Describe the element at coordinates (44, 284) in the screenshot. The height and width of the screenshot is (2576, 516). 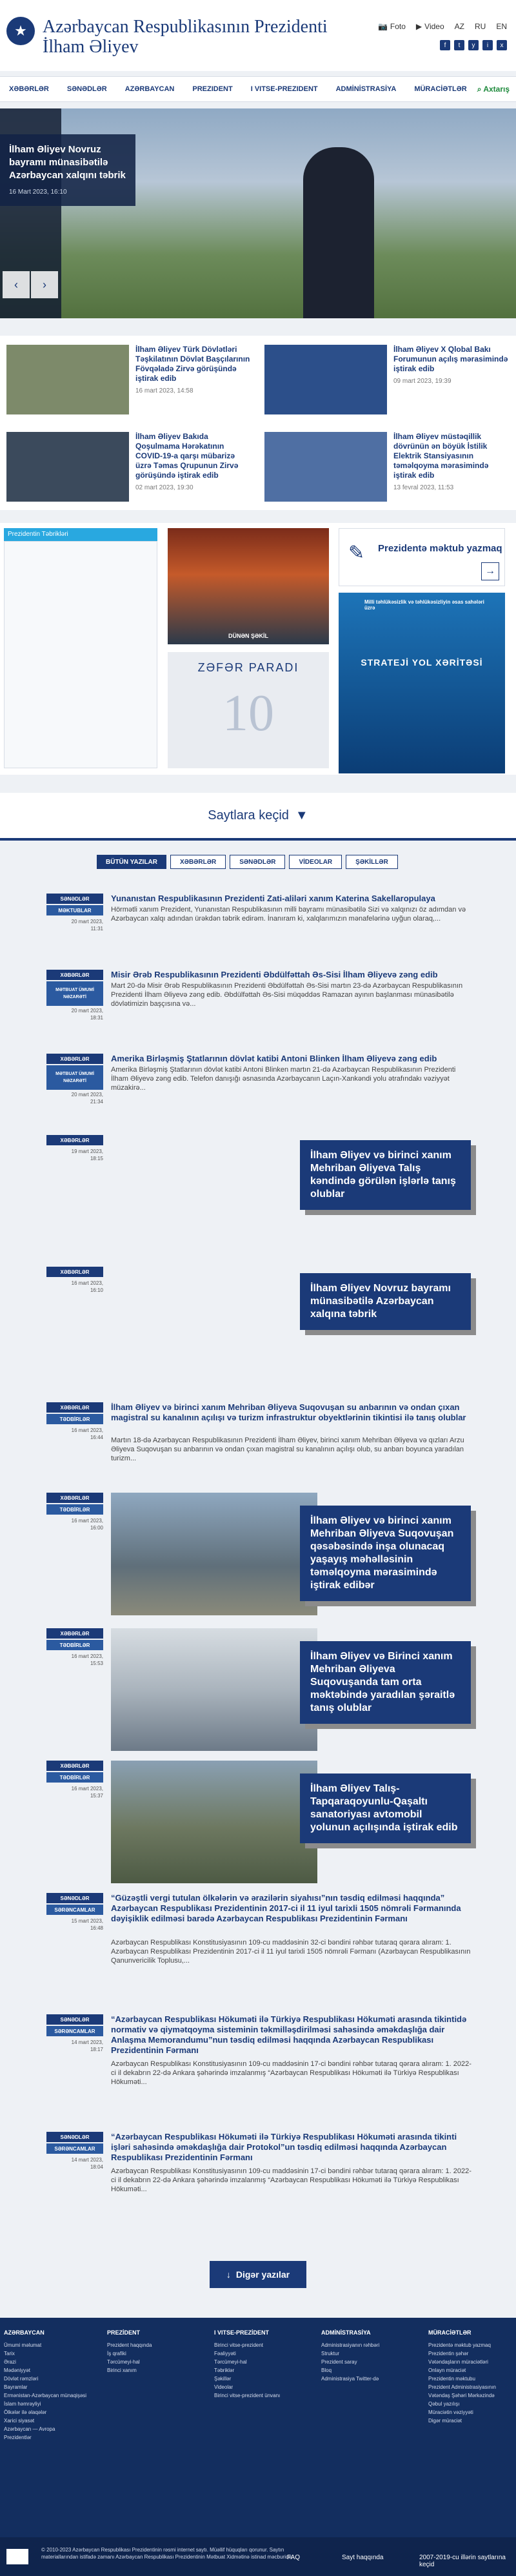
I see `chevron-right-icon: ›` at that location.